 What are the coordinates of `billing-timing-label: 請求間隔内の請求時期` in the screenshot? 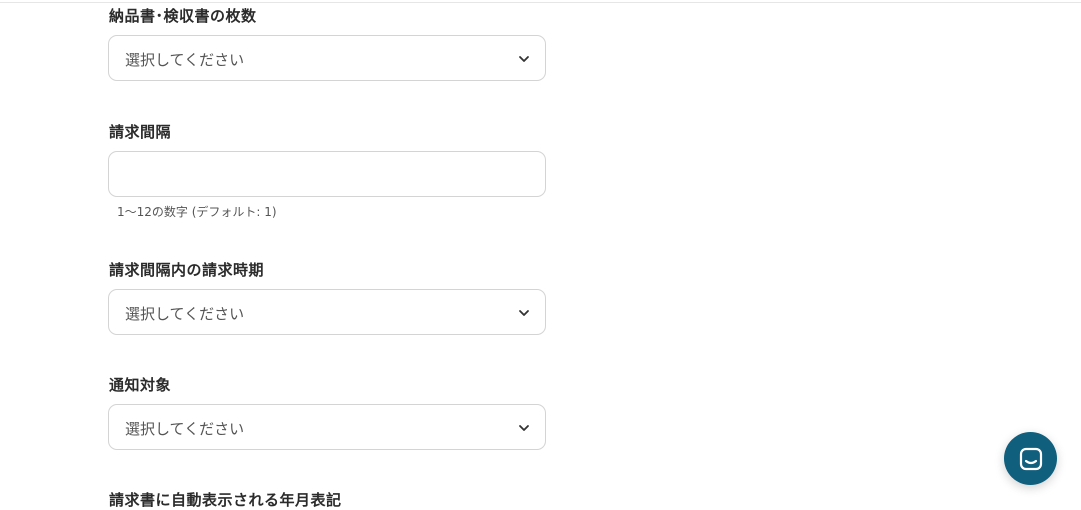 It's located at (187, 270).